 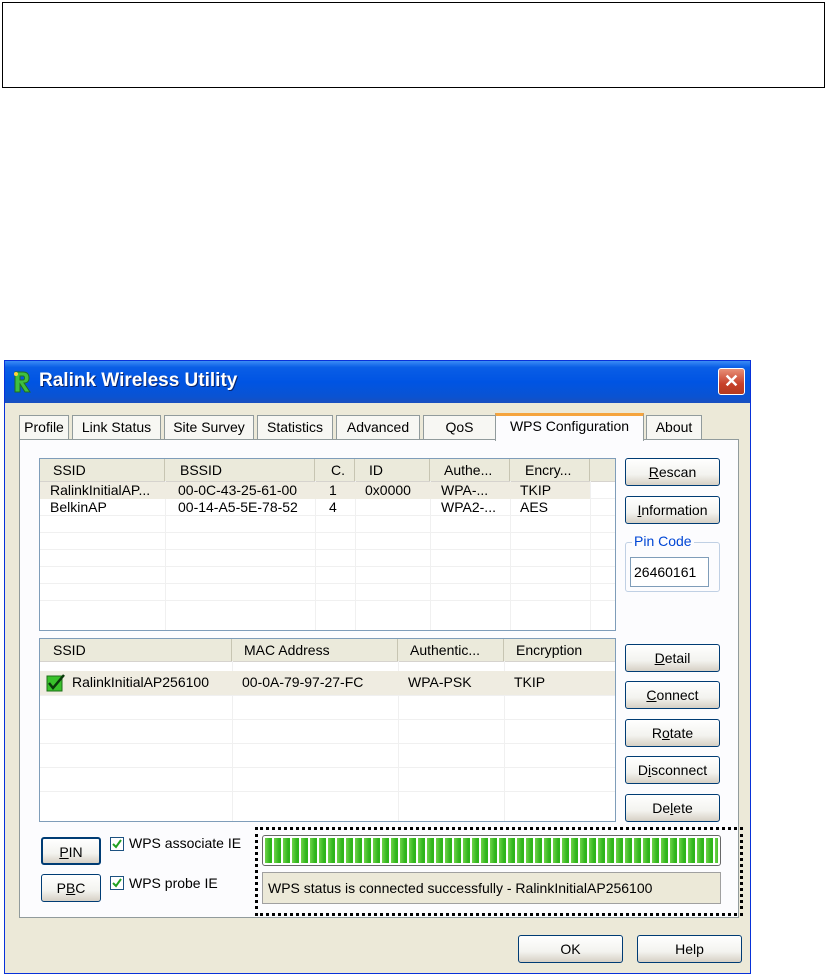 What do you see at coordinates (240, 470) in the screenshot?
I see `column-bssid: BSSID` at bounding box center [240, 470].